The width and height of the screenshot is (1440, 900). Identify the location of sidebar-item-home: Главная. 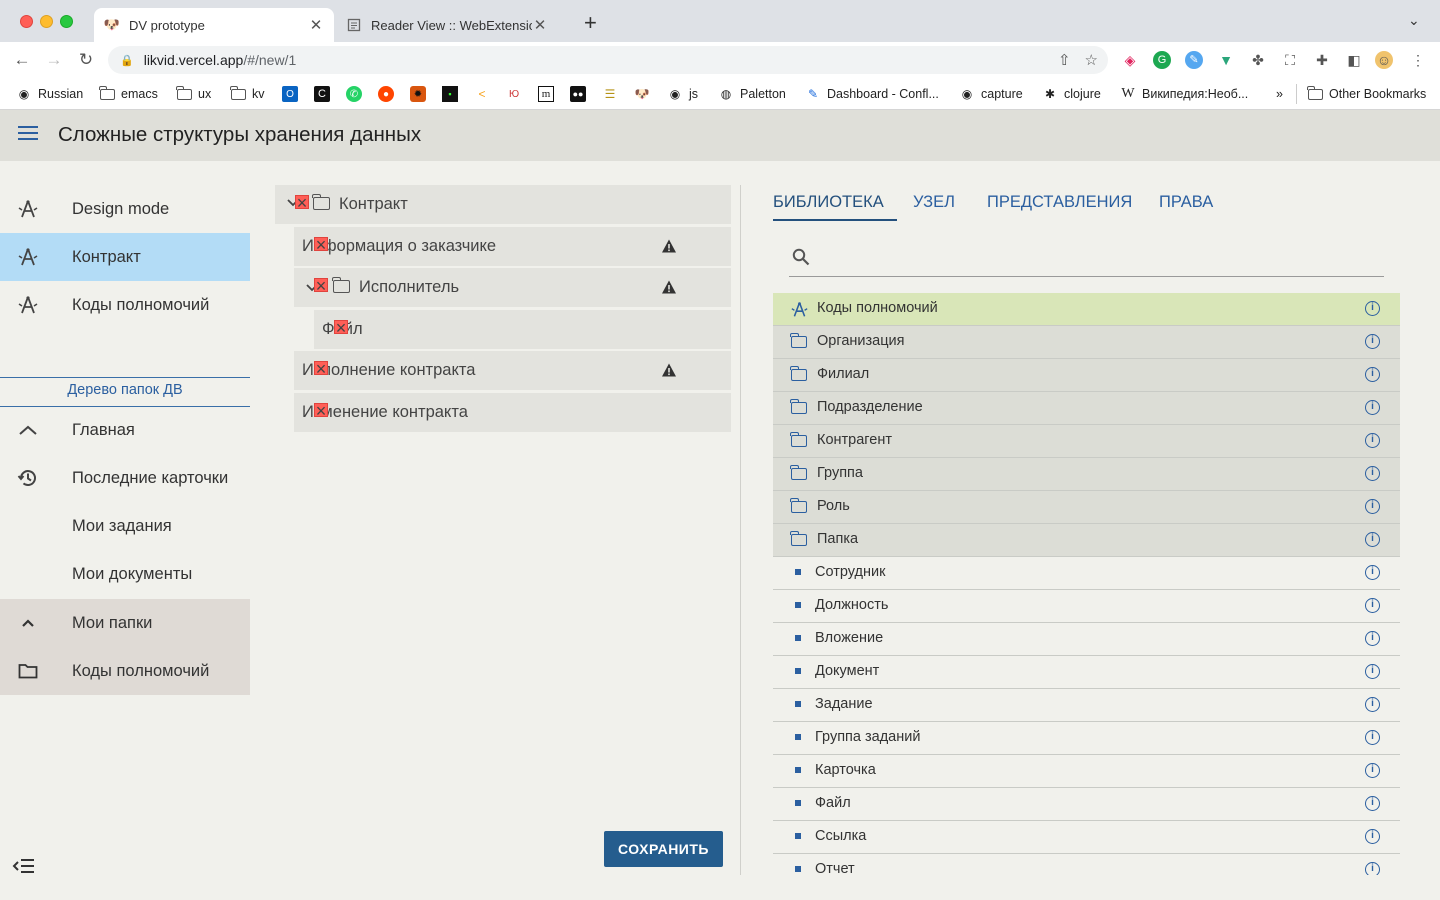
(125, 430).